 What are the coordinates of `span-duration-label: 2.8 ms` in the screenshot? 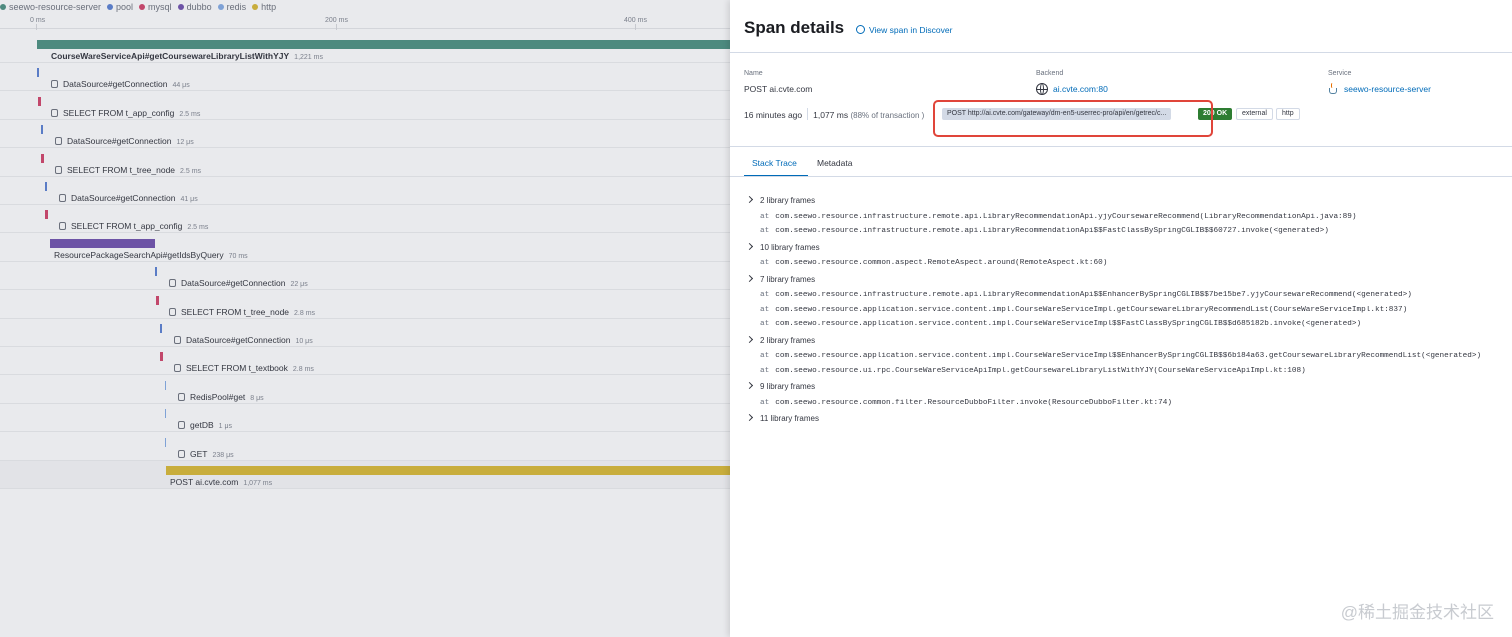 It's located at (305, 313).